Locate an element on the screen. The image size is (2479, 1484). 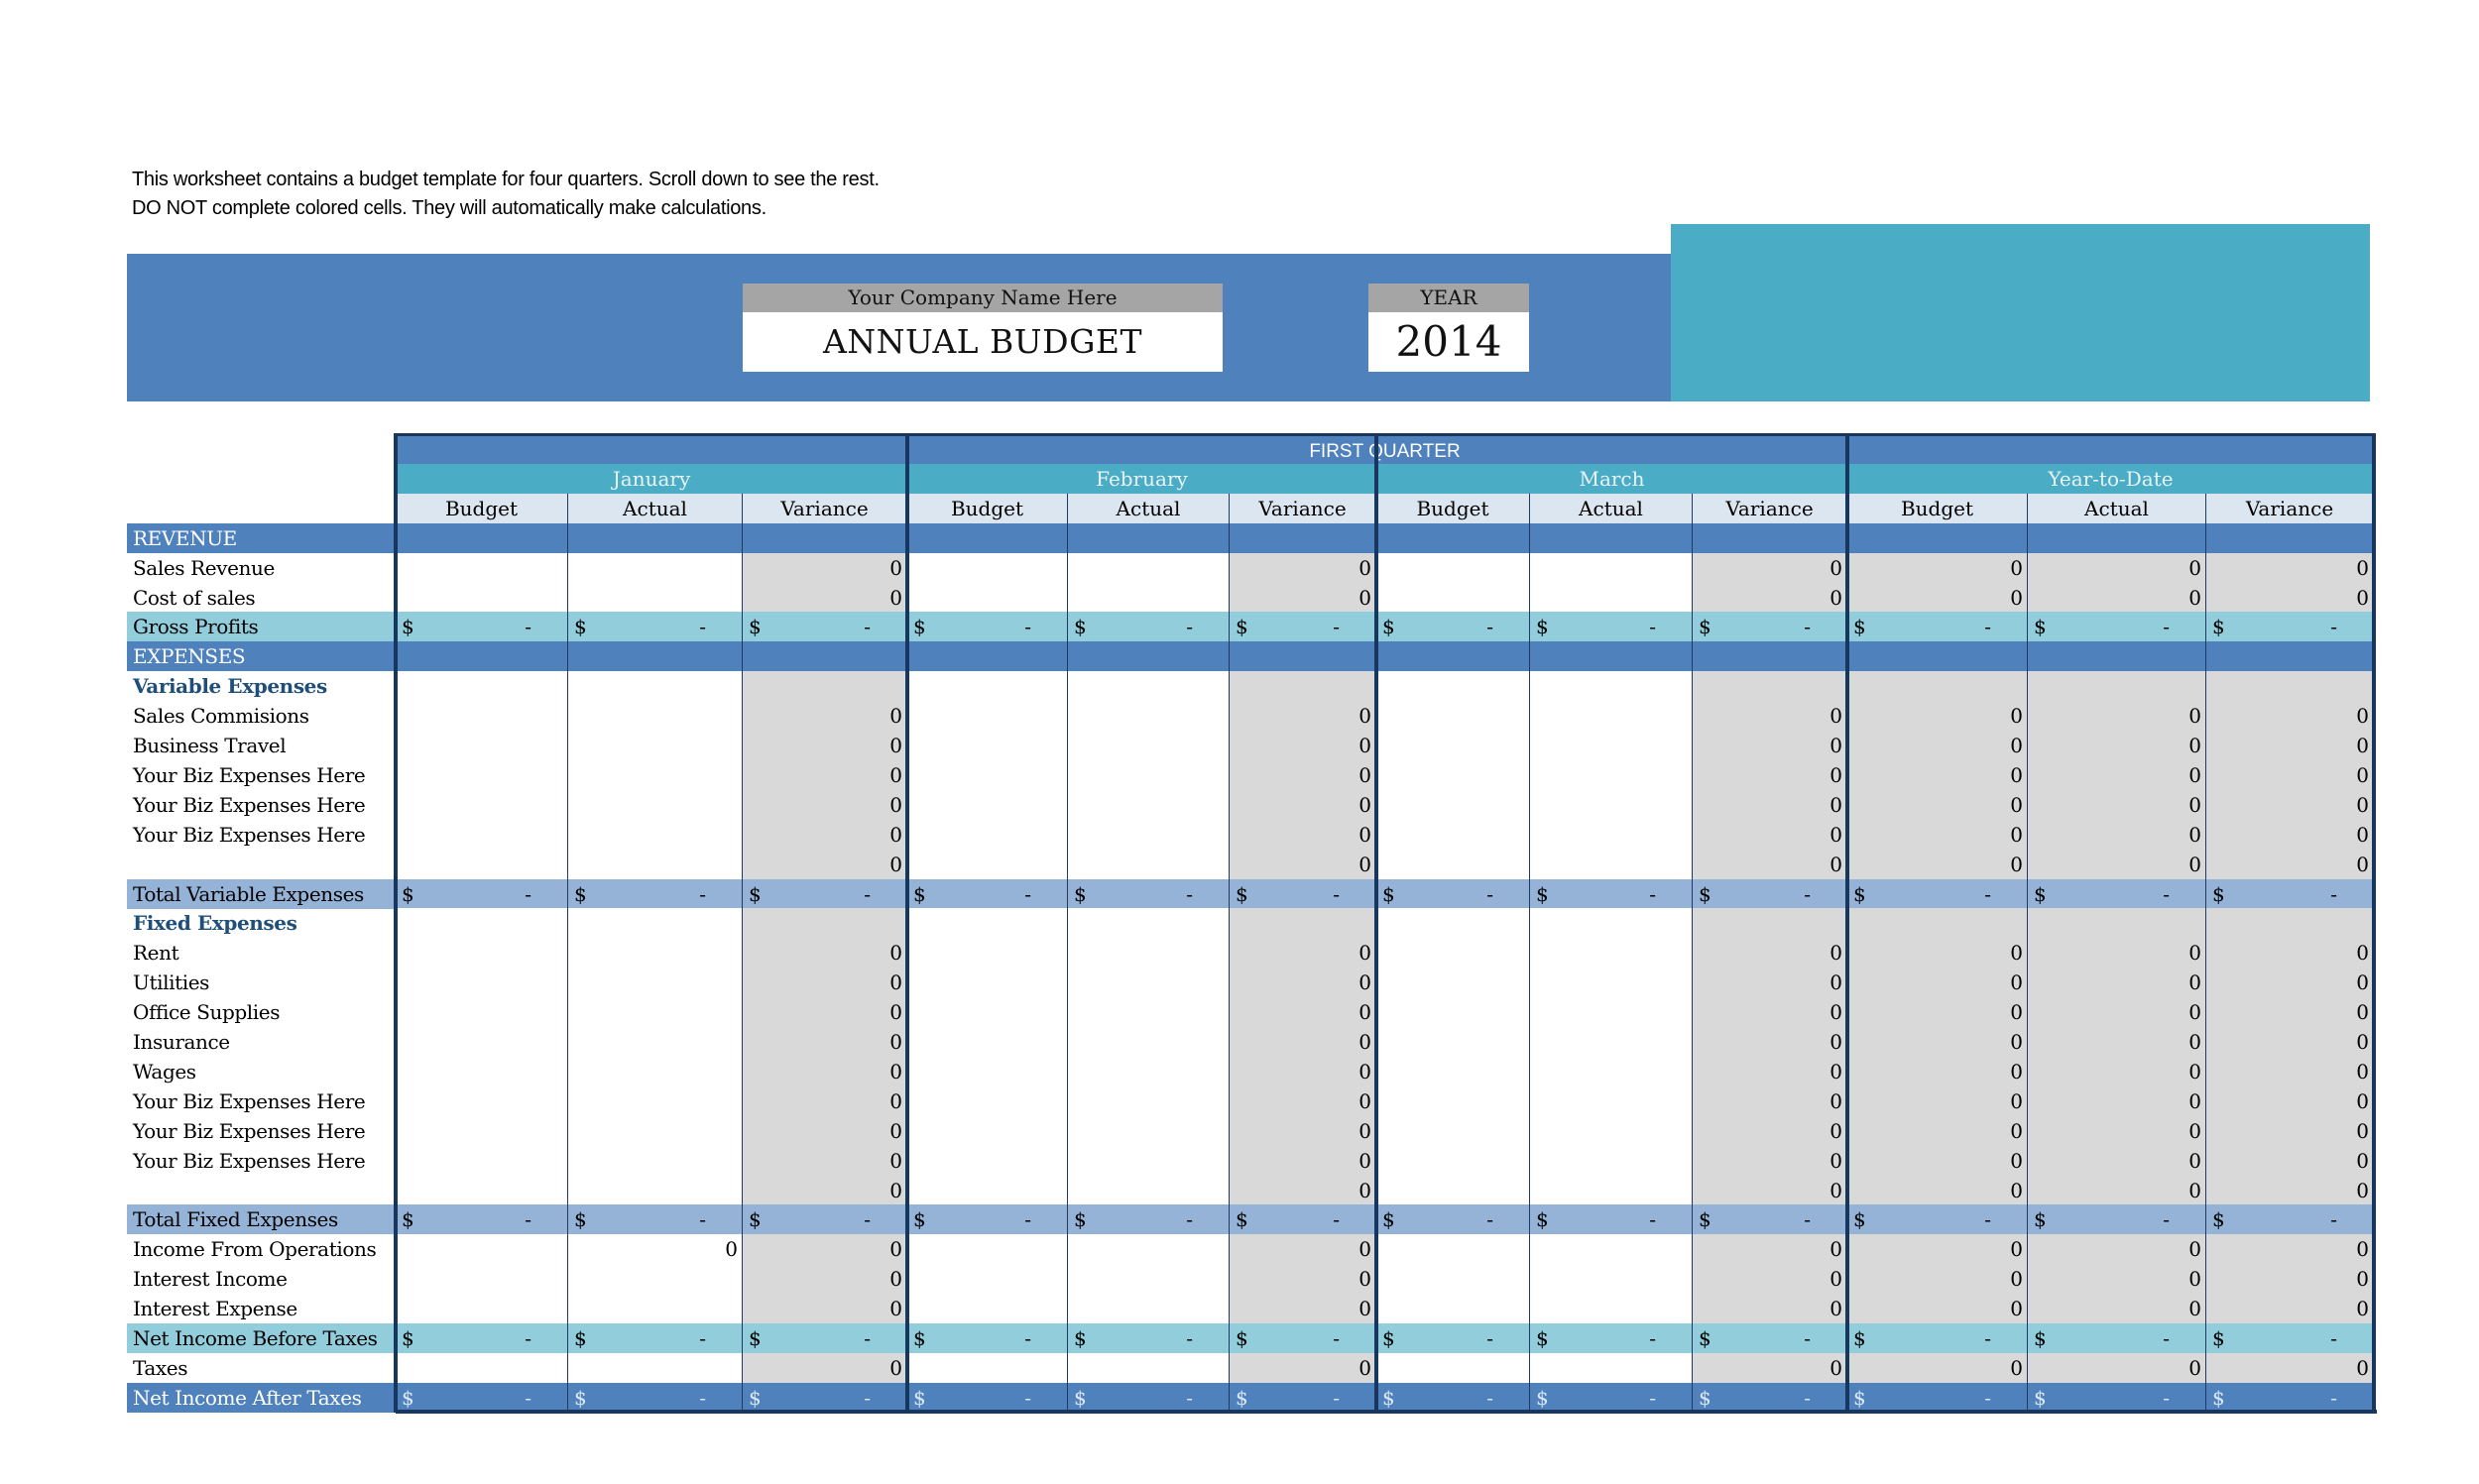
year-cell: 2014 is located at coordinates (1449, 342).